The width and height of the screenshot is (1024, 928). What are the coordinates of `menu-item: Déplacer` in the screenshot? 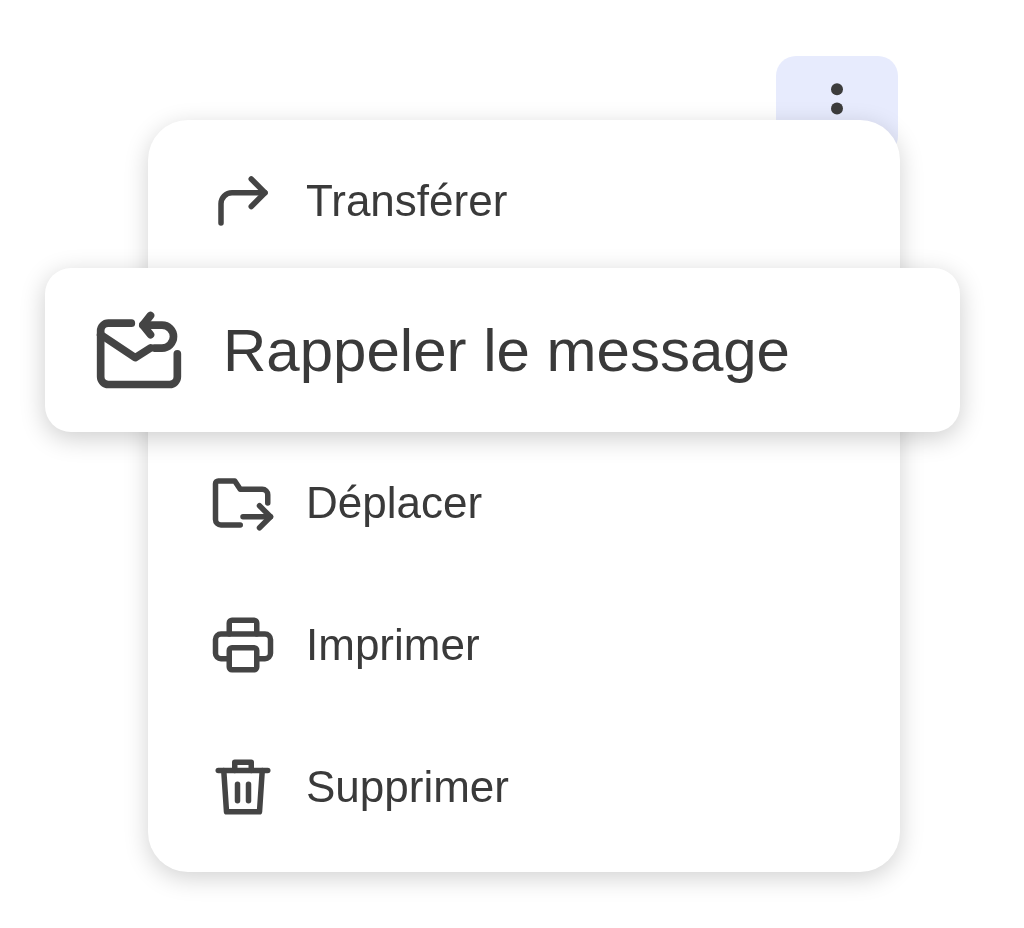 It's located at (524, 503).